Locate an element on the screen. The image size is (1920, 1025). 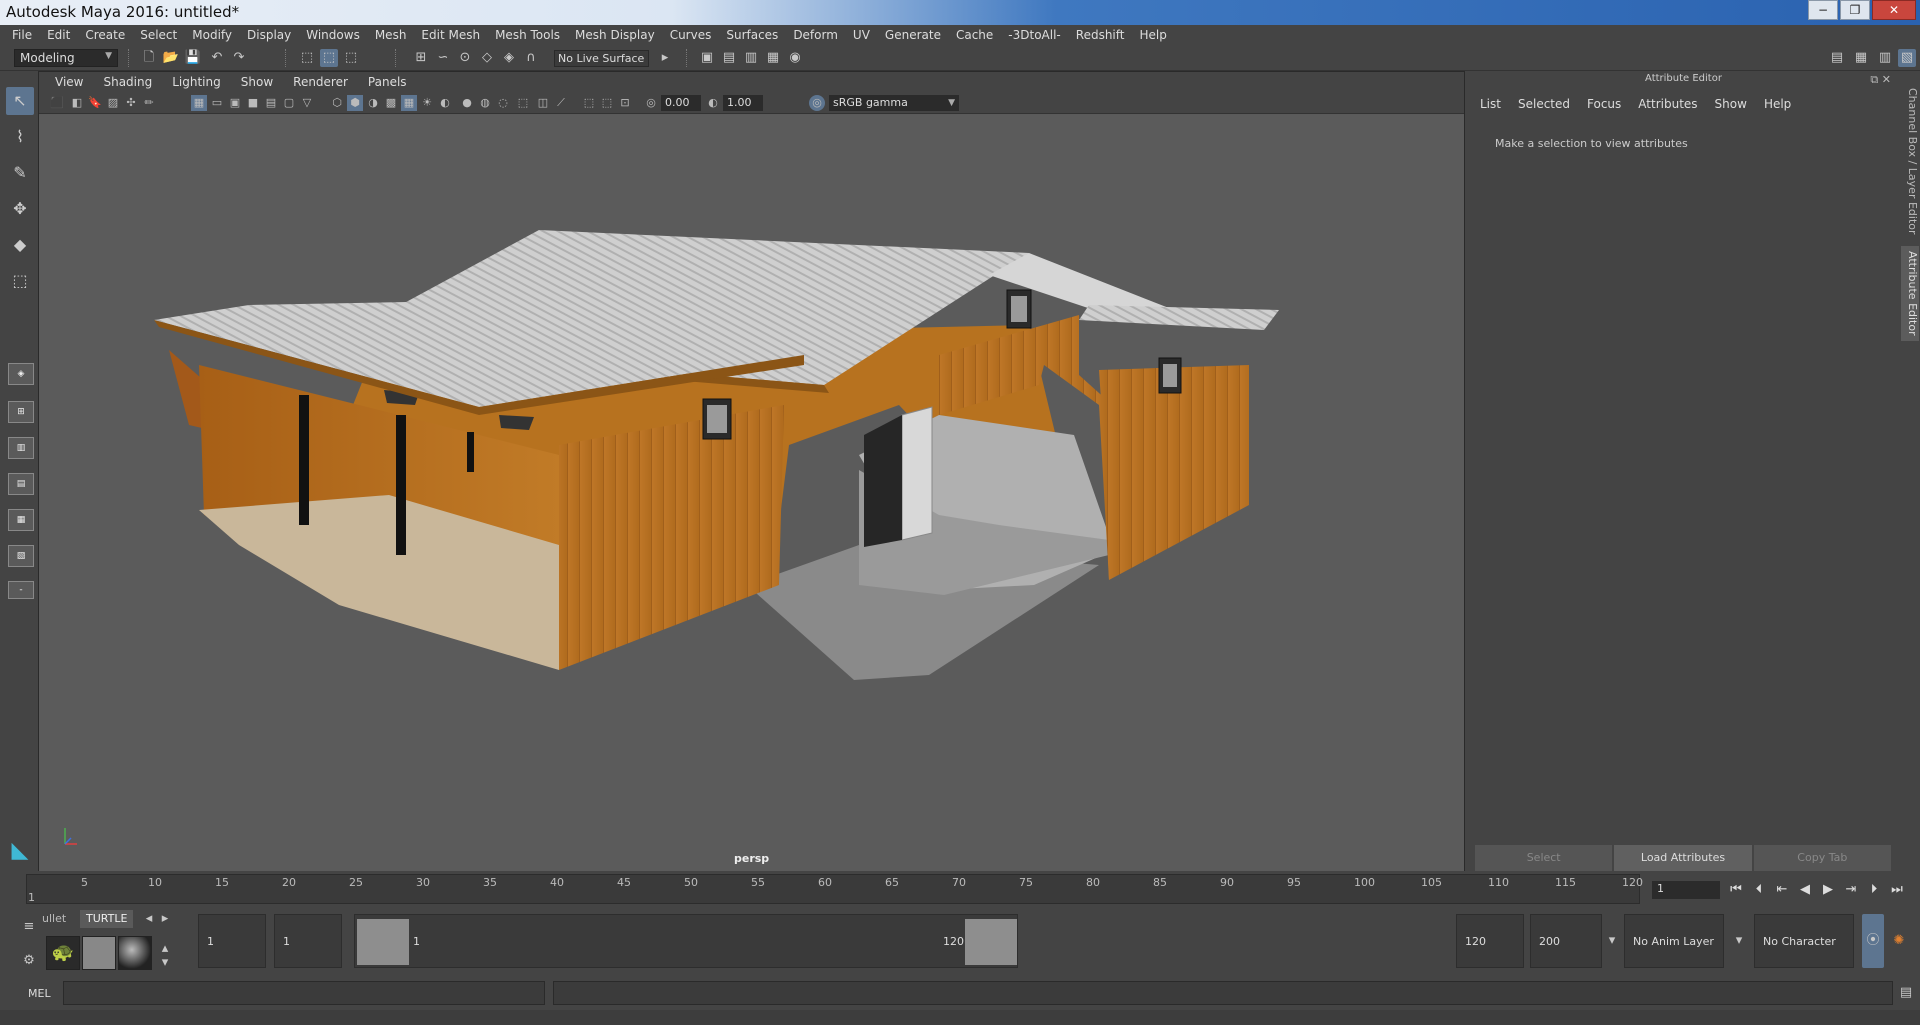
ae-menu-focus: Focus is located at coordinates (1604, 104).